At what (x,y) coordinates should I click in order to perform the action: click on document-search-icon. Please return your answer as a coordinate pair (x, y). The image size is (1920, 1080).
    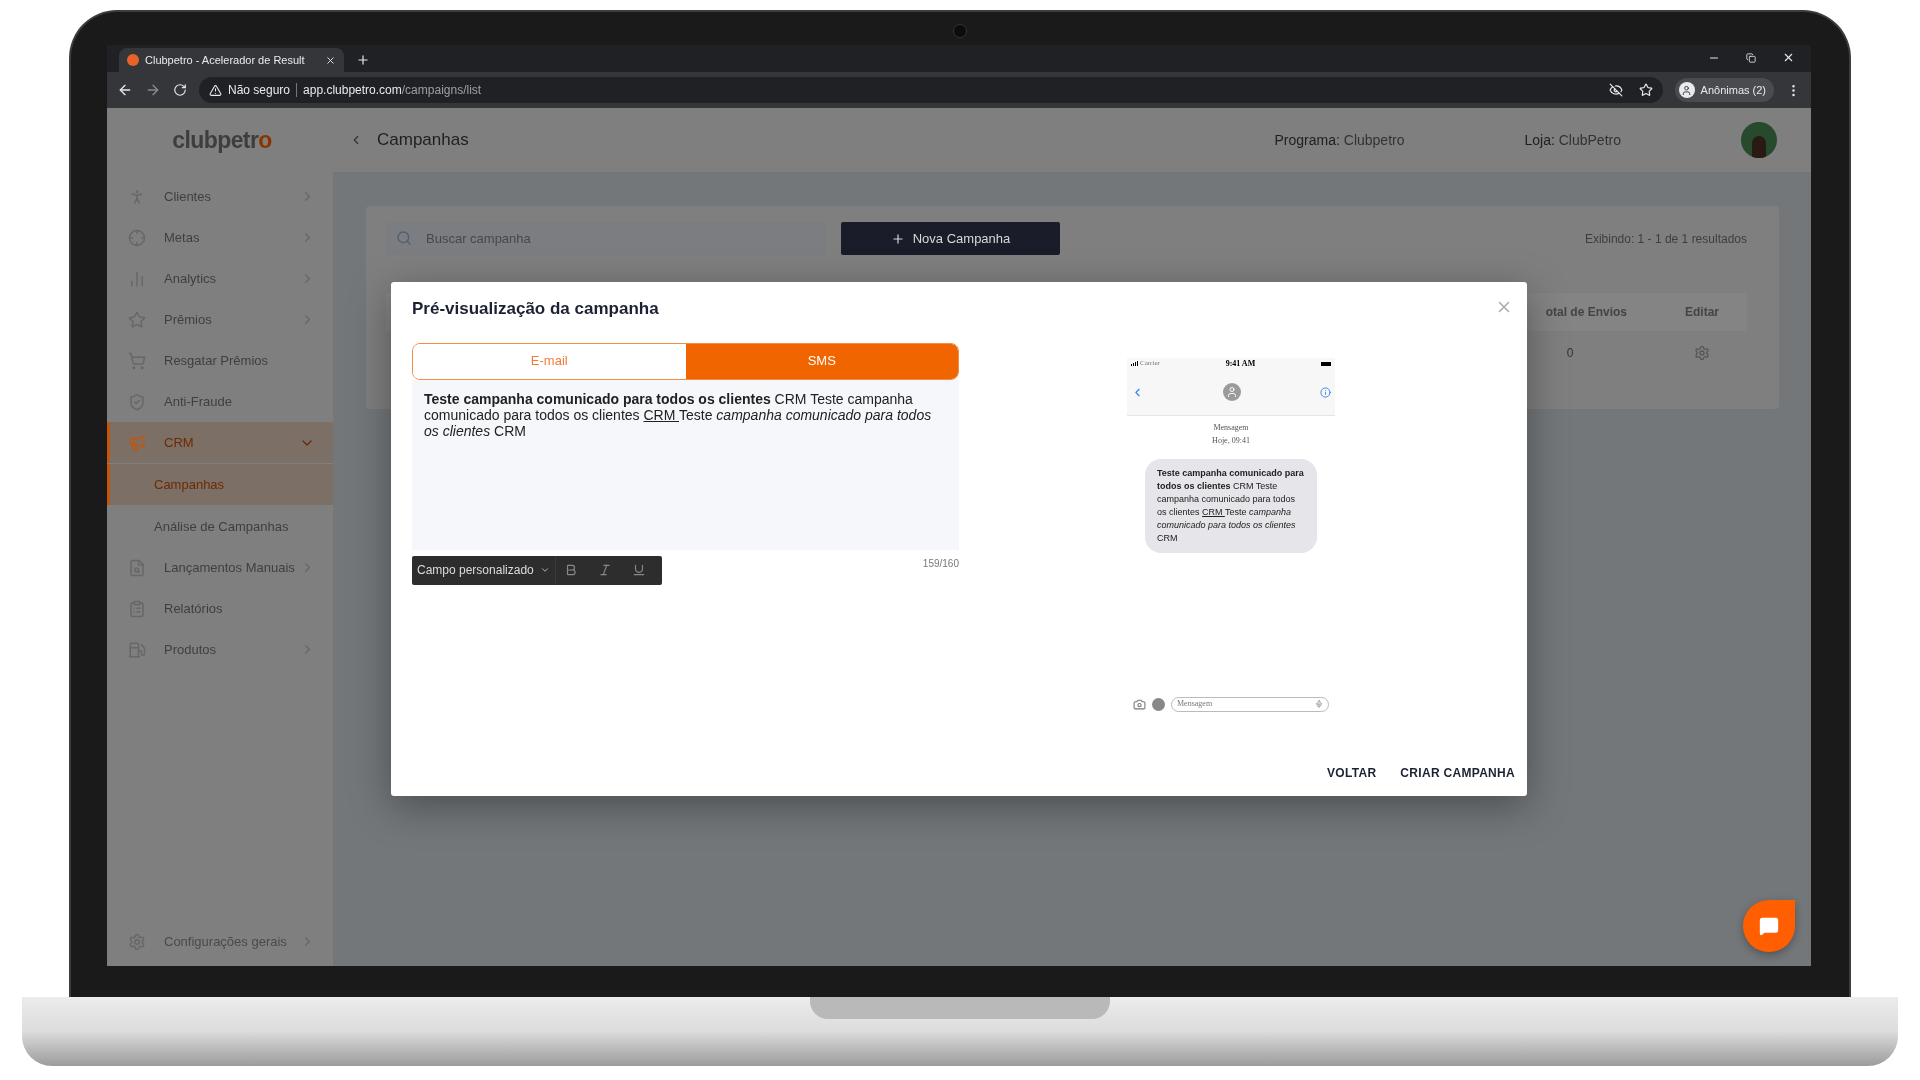
    Looking at the image, I should click on (137, 567).